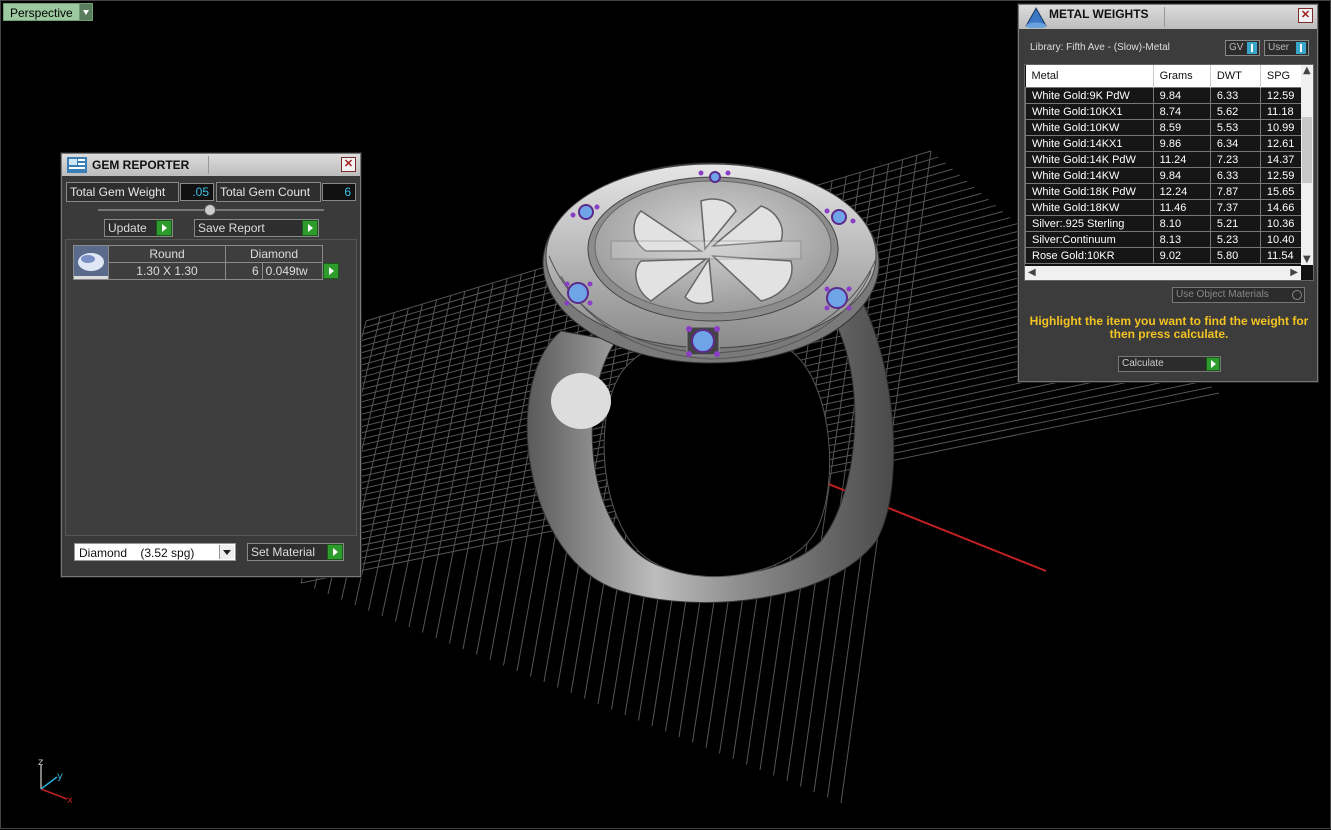 Image resolution: width=1331 pixels, height=830 pixels. Describe the element at coordinates (1235, 76) in the screenshot. I see `col-dwt: DWT` at that location.